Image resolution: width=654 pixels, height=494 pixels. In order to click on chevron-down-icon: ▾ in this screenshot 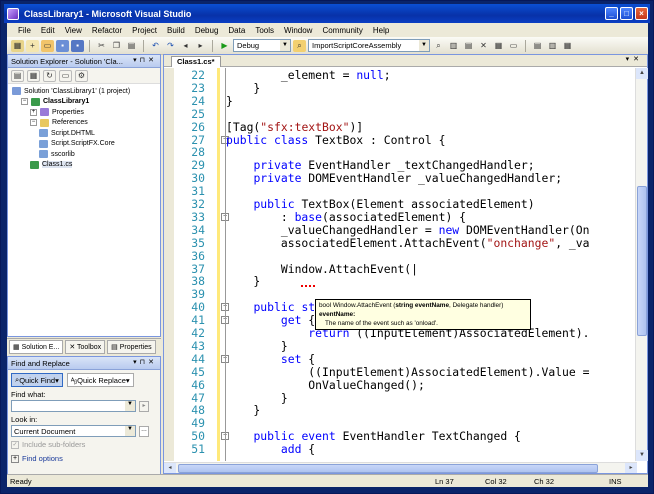, I will do `click(127, 380)`.